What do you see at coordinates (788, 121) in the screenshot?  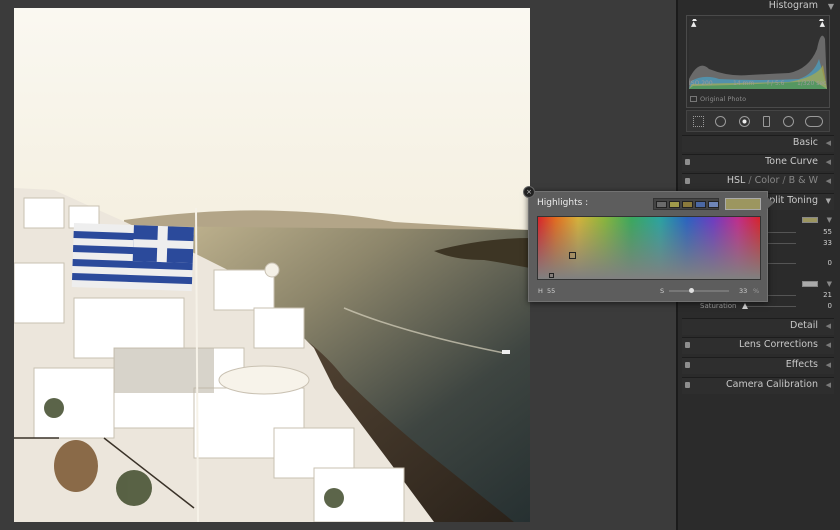 I see `radial-filter-icon` at bounding box center [788, 121].